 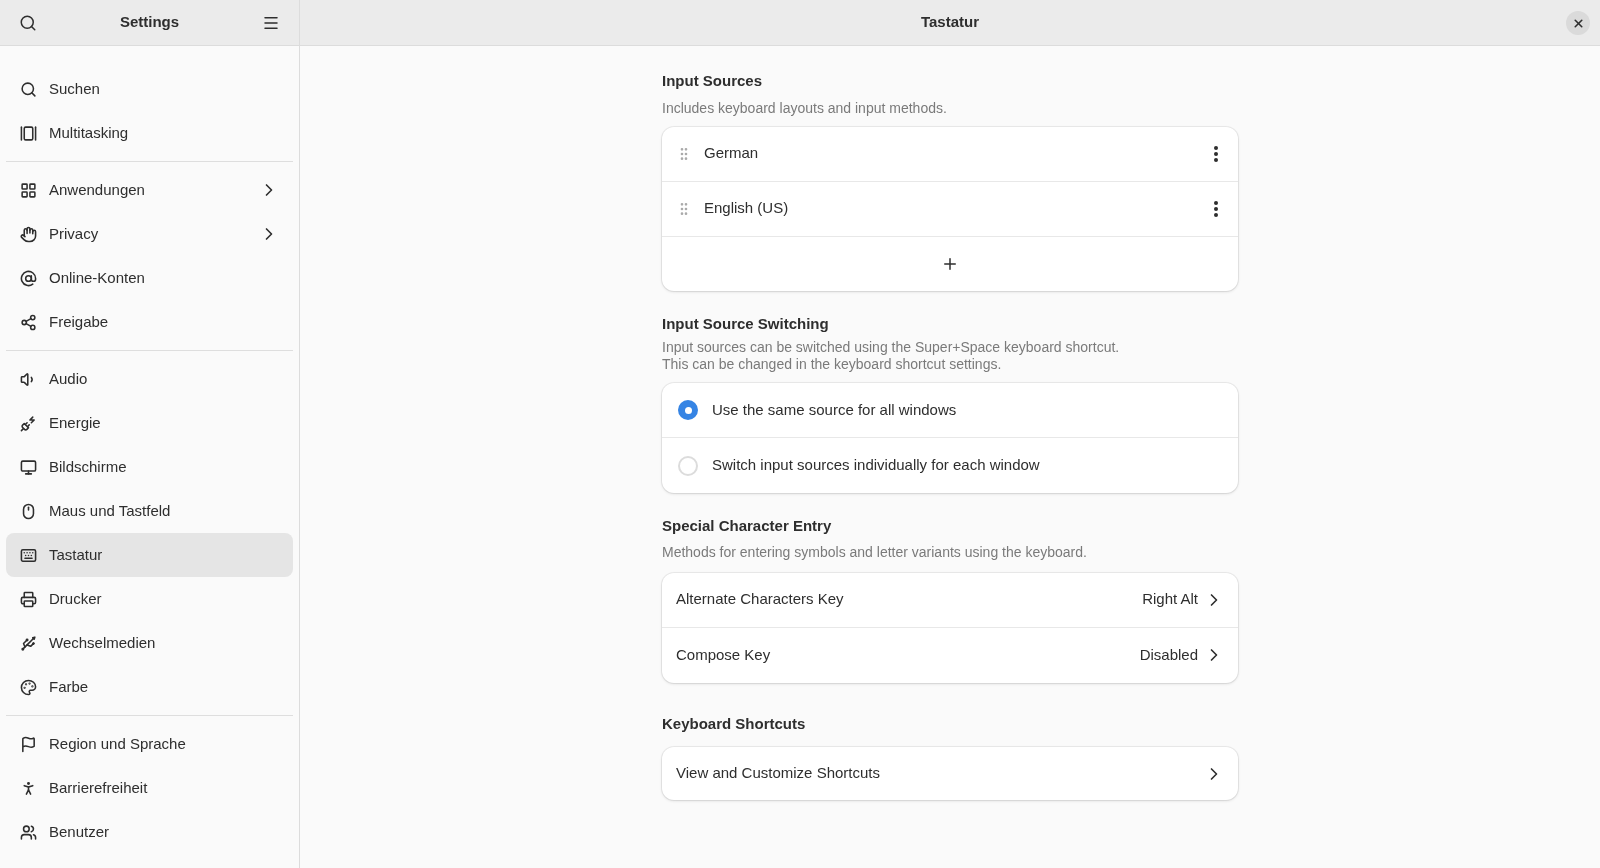 I want to click on at-sign-icon, so click(x=28, y=278).